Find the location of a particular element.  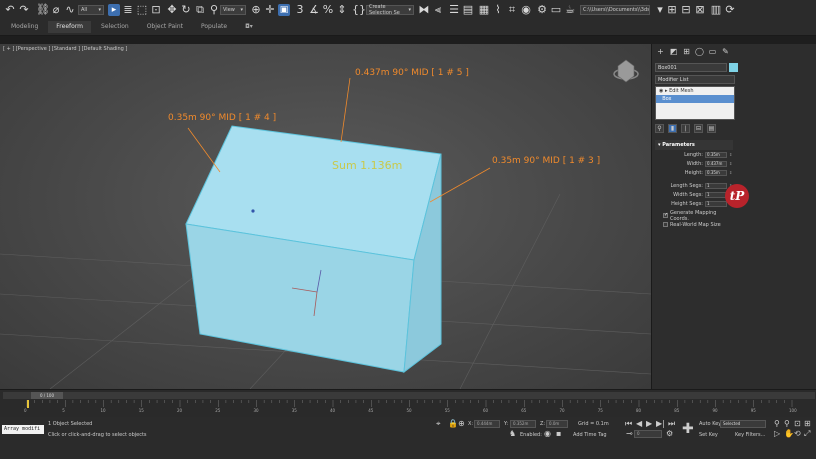

time-config-icon: ⚙ is located at coordinates (669, 433).